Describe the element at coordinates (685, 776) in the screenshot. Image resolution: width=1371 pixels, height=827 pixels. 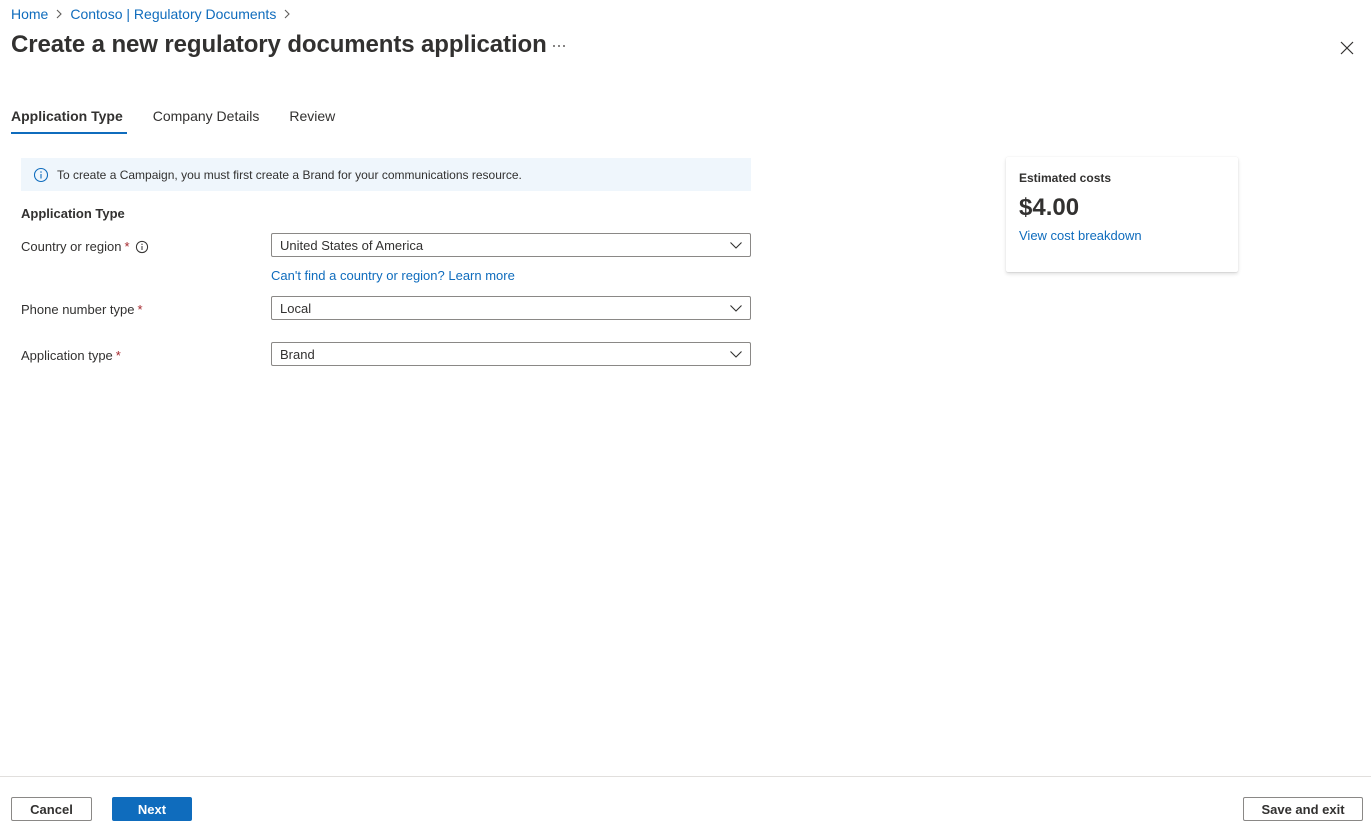
I see `footer-divider` at that location.